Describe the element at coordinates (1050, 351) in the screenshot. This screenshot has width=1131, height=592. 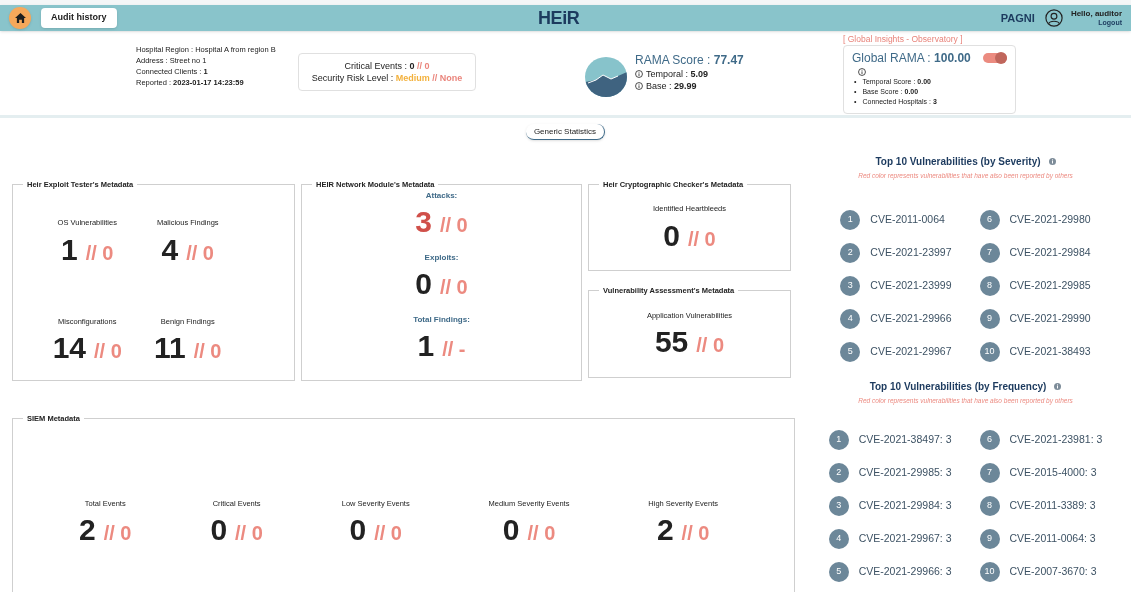
I see `cve-id: CVE-2021-38493` at that location.